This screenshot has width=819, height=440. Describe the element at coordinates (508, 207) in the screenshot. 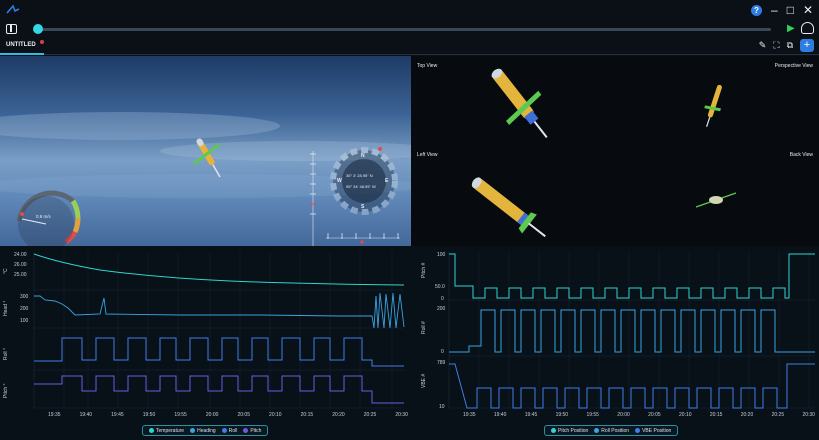

I see `left-view-glider` at that location.